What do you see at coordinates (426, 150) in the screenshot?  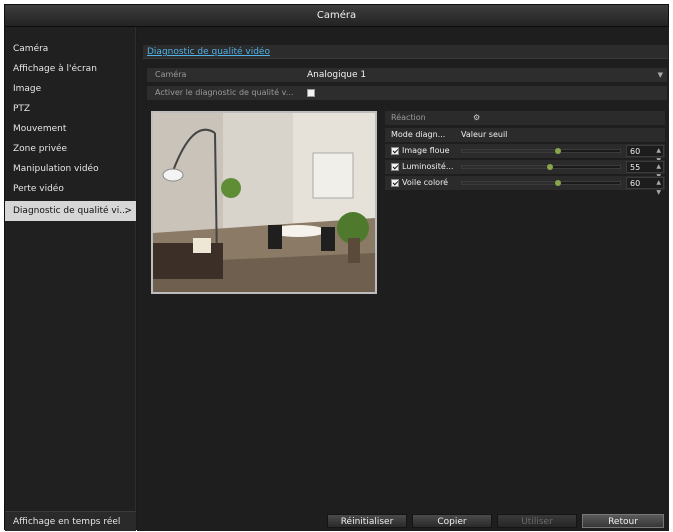 I see `blur-label: Image floue` at bounding box center [426, 150].